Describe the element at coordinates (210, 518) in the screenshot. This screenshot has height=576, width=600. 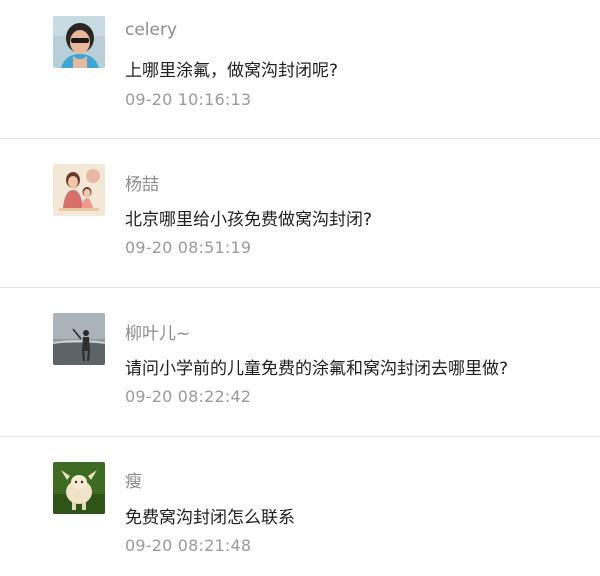
I see `comment-text: 免费窝沟封闭怎么联系` at that location.